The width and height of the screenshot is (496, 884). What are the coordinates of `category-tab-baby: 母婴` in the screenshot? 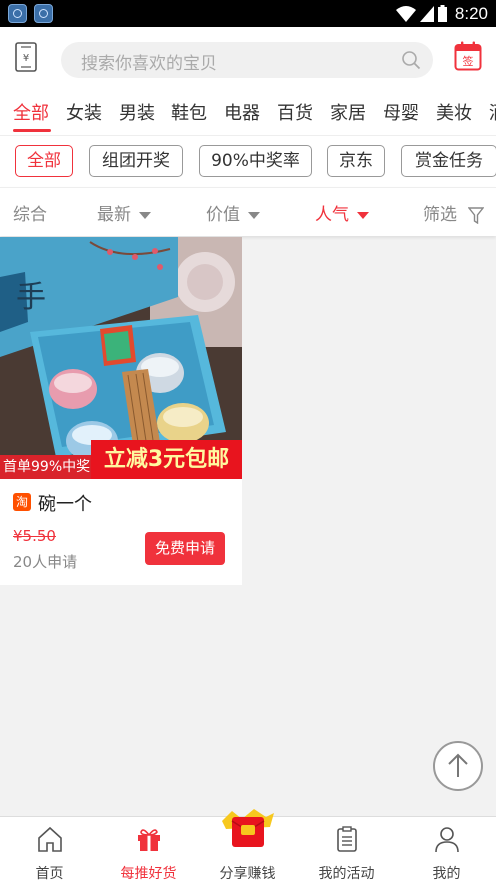 It's located at (401, 112).